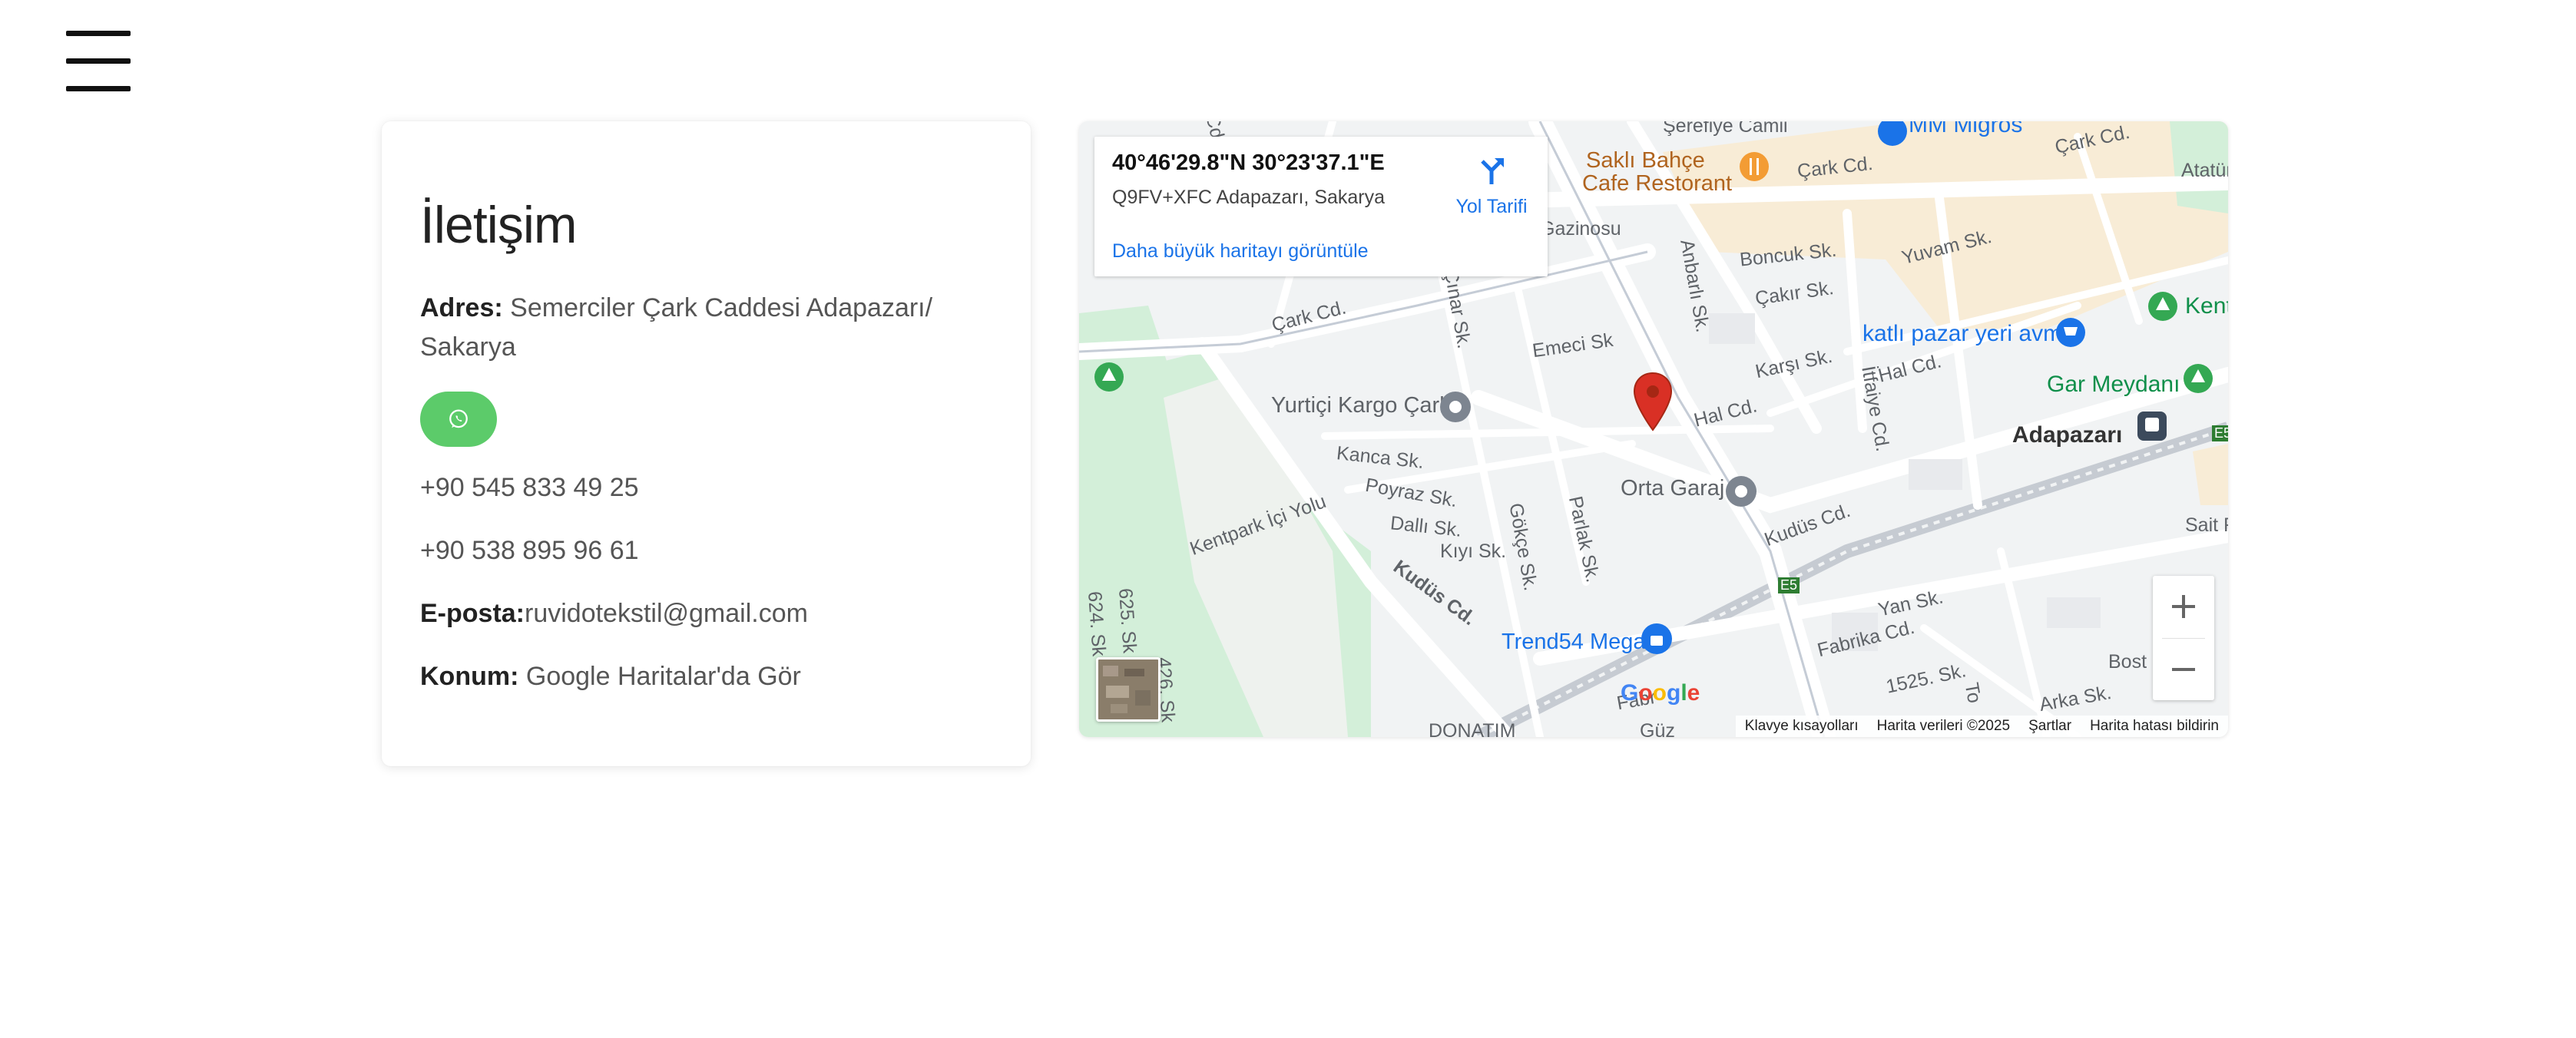 This screenshot has width=2576, height=1038. Describe the element at coordinates (666, 613) in the screenshot. I see `email-link: ruvidotekstil@gmail.com` at that location.